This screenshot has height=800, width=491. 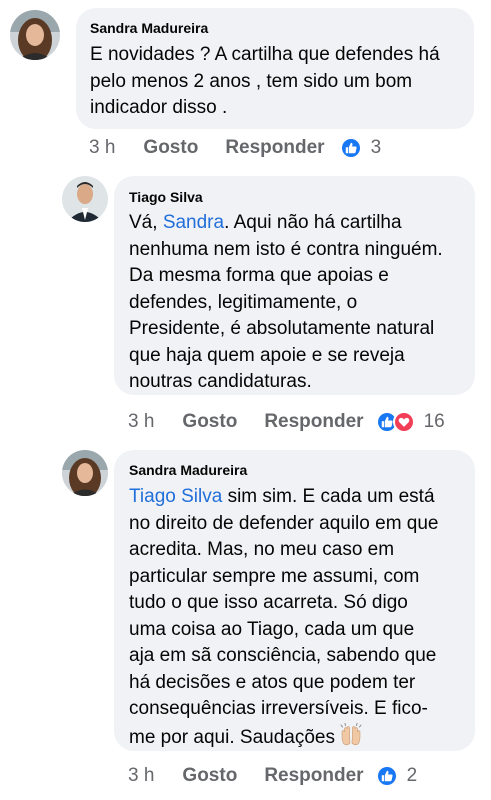 What do you see at coordinates (351, 739) in the screenshot?
I see `raising-hands-emoji` at bounding box center [351, 739].